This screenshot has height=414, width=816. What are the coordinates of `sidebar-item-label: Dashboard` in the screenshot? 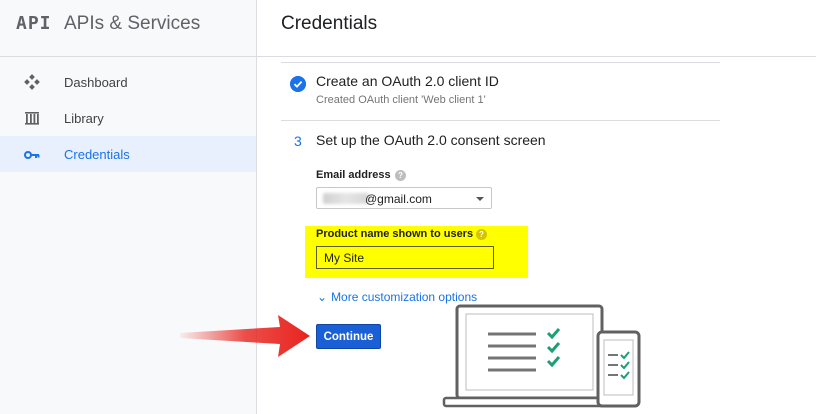 It's located at (96, 82).